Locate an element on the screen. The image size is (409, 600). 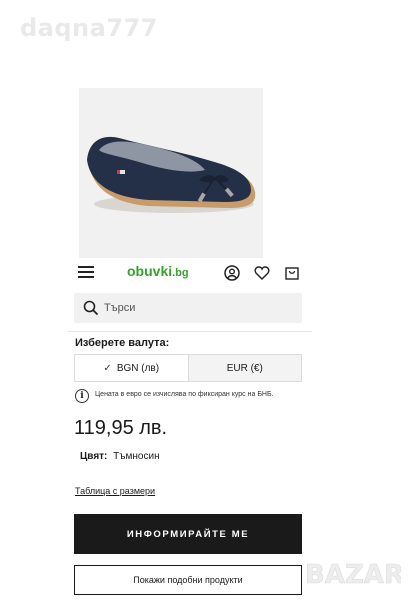
bazar-logo: BAZAR is located at coordinates (353, 574).